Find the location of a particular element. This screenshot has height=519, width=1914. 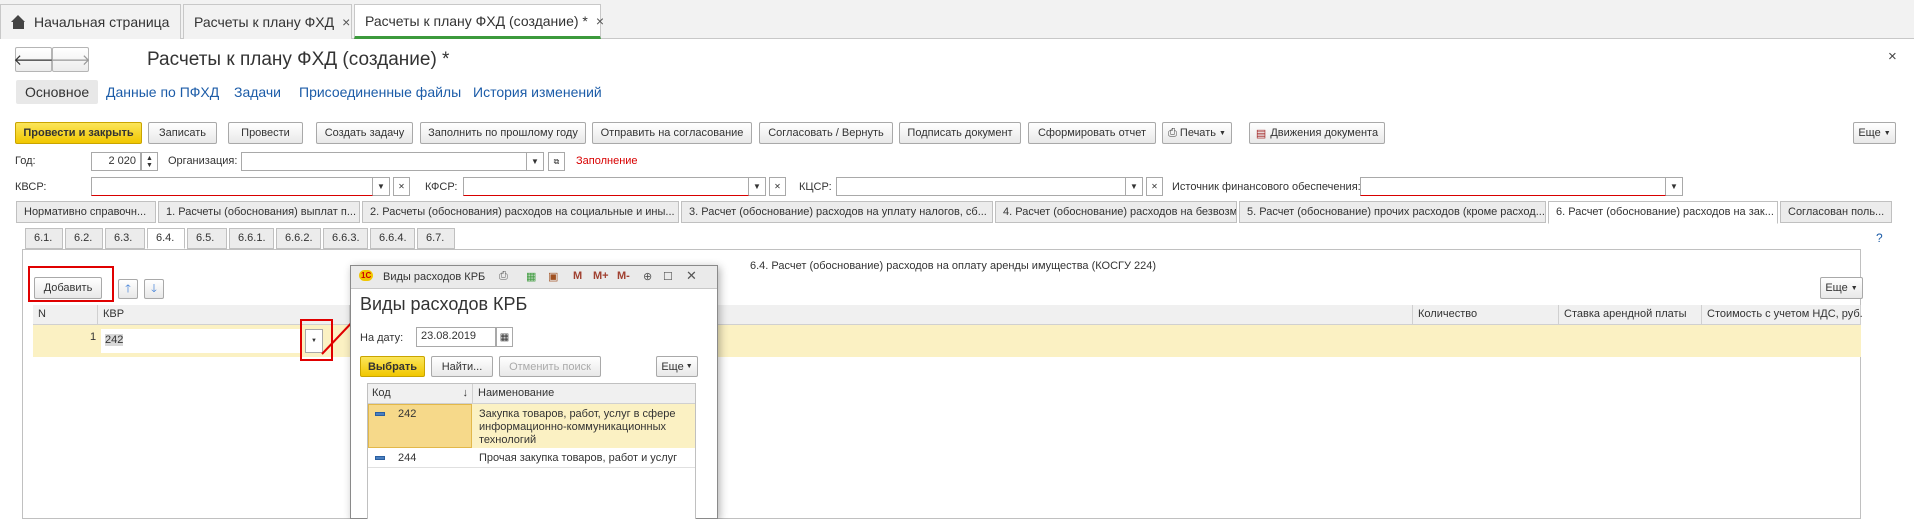

tab-6-1: 6.1. is located at coordinates (44, 238).